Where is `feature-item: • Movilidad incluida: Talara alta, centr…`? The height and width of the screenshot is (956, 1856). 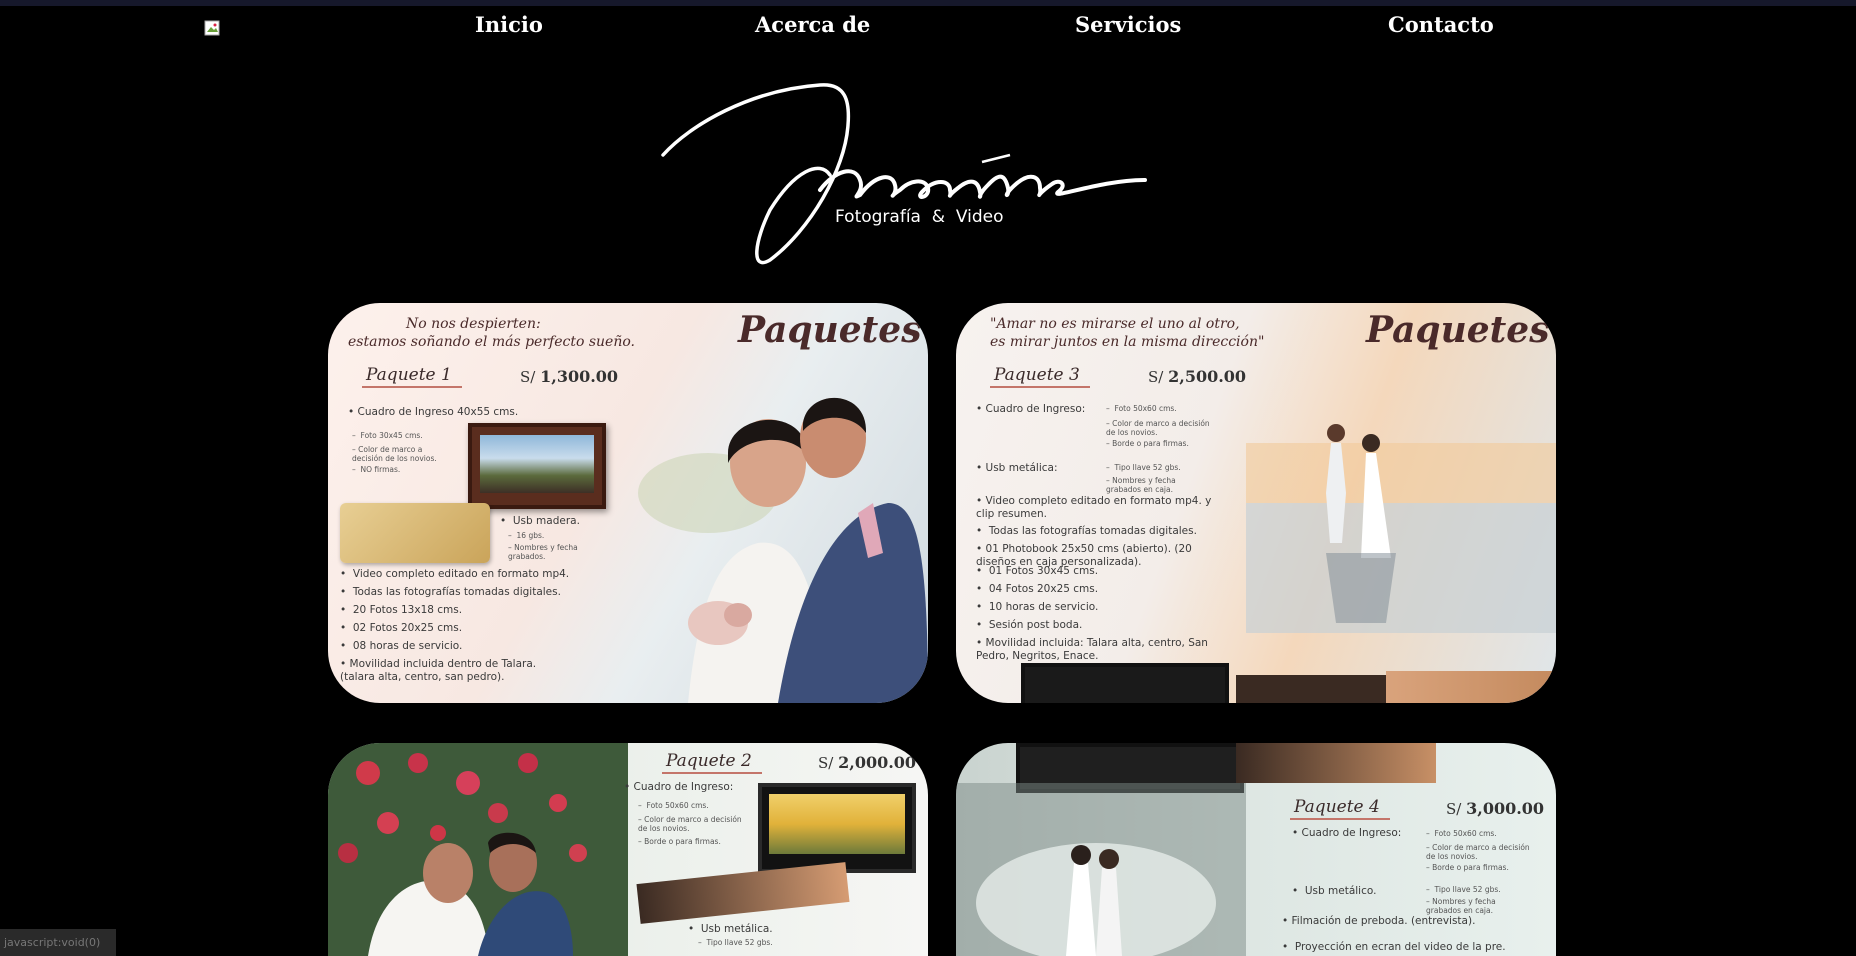 feature-item: • Movilidad incluida: Talara alta, centr… is located at coordinates (1092, 649).